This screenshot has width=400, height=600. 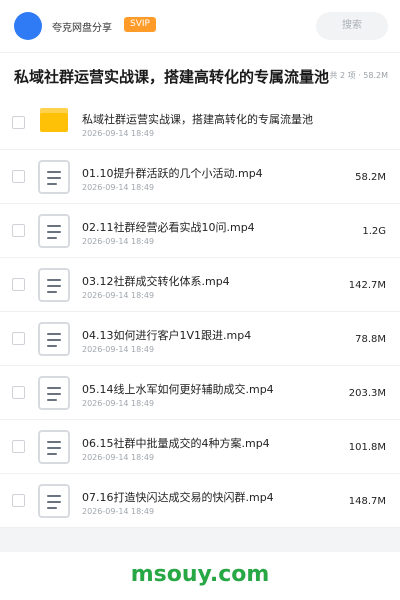 I want to click on search-button: 搜索, so click(x=352, y=26).